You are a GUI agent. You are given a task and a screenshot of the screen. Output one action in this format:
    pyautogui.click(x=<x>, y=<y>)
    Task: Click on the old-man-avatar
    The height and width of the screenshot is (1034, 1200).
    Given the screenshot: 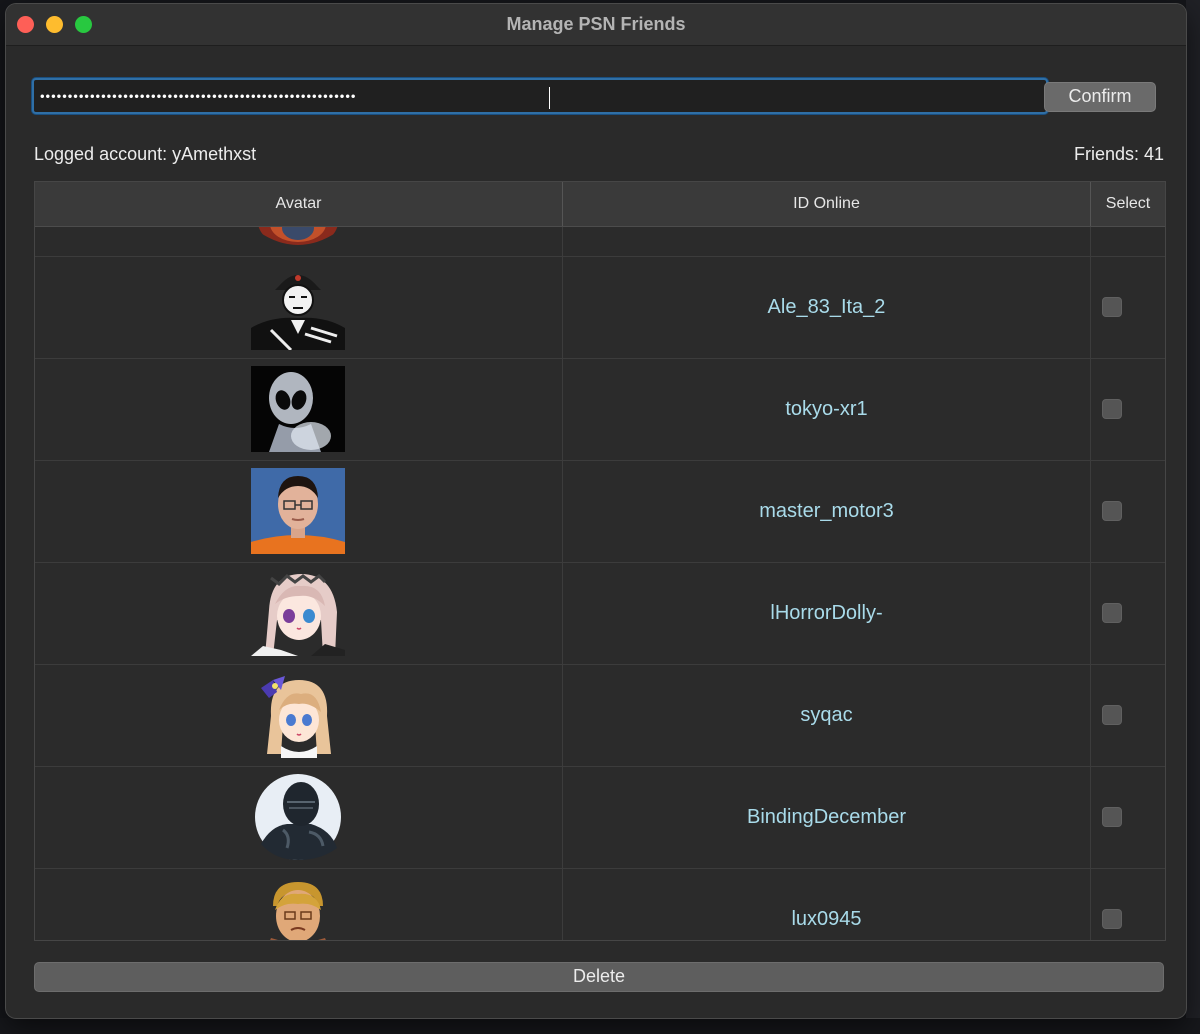 What is the action you would take?
    pyautogui.click(x=298, y=908)
    